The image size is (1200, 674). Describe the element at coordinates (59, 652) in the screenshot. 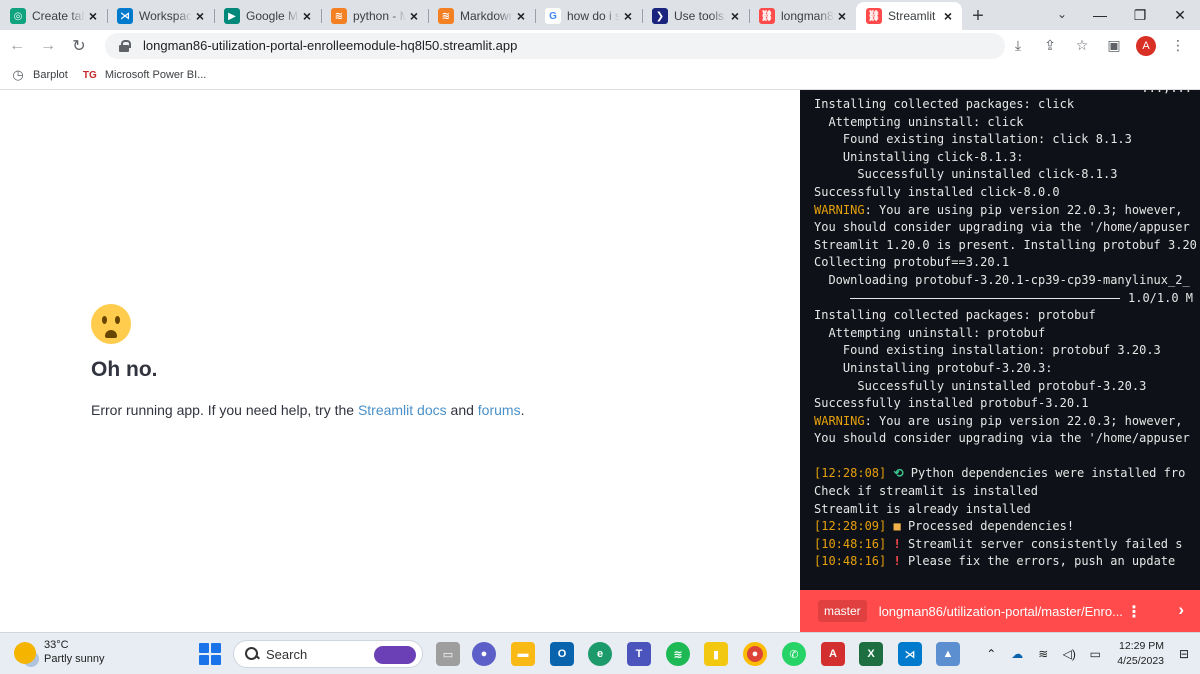

I see `weather-widget: 33°C Partly sunny` at that location.